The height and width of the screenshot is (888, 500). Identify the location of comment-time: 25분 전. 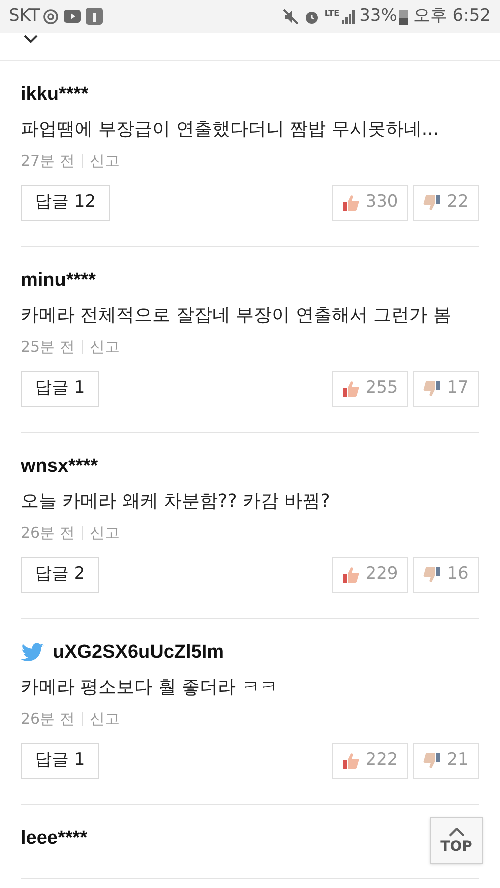
(48, 347).